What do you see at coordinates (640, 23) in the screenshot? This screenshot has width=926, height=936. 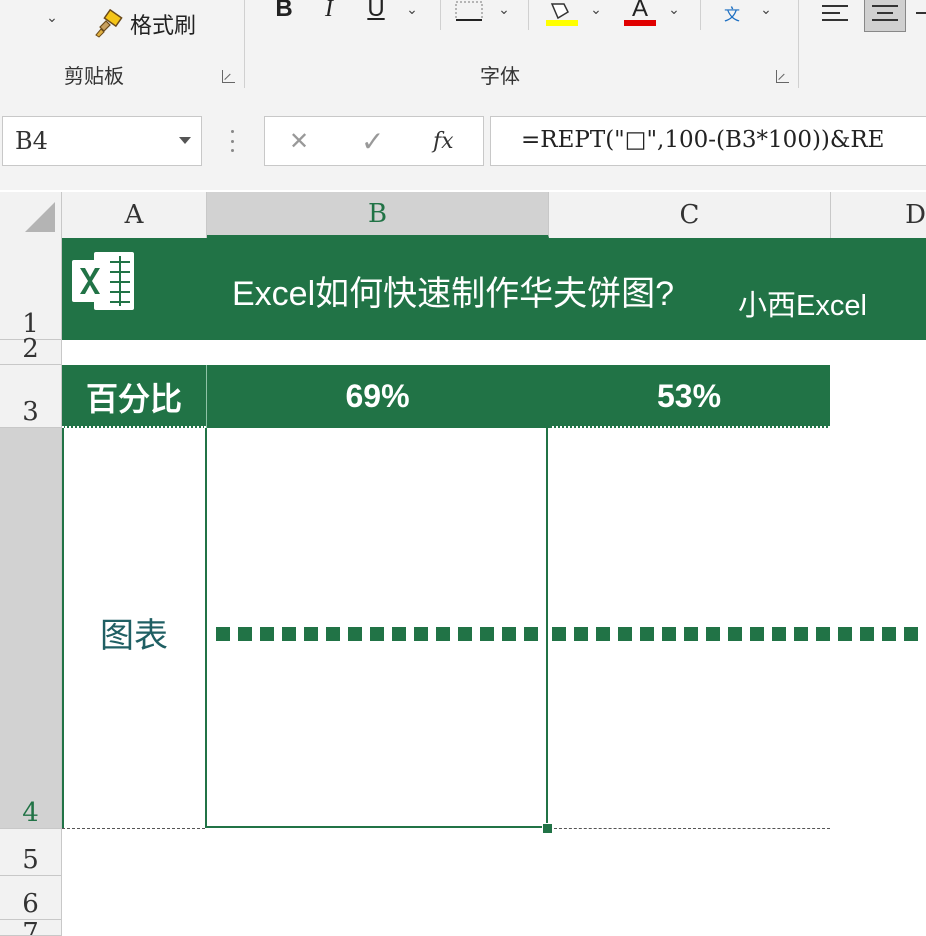 I see `font-color-swatch` at bounding box center [640, 23].